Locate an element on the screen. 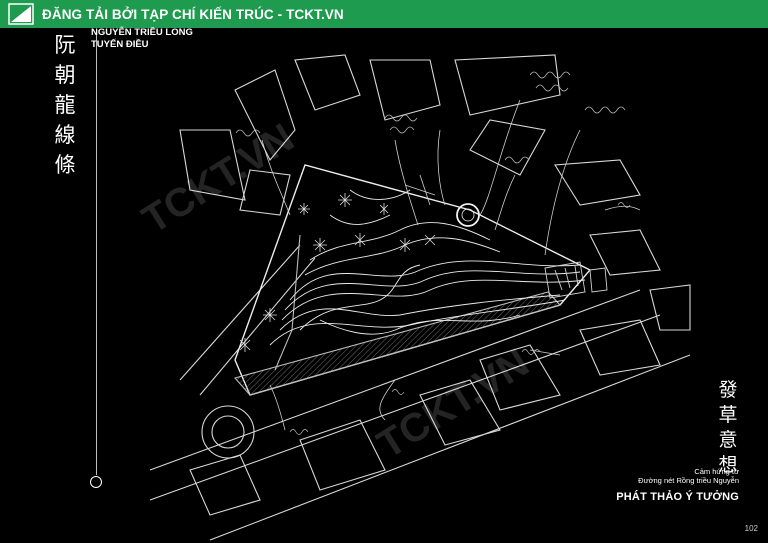 Image resolution: width=768 pixels, height=543 pixels. right-title-char: 草 is located at coordinates (728, 415).